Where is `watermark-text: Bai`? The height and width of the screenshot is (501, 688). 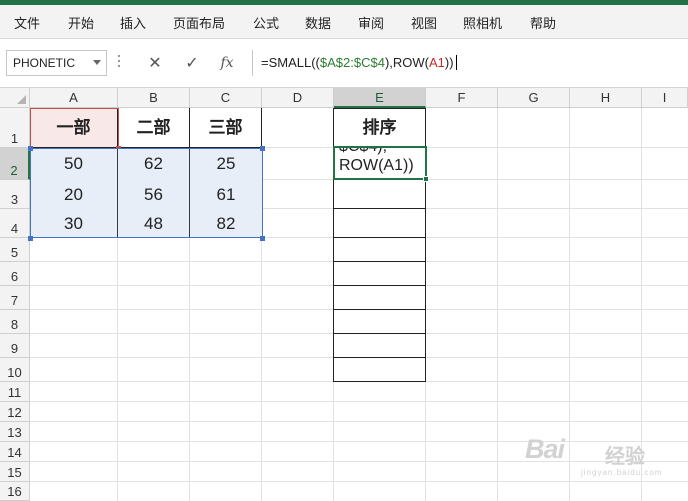
watermark-text: Bai is located at coordinates (545, 449).